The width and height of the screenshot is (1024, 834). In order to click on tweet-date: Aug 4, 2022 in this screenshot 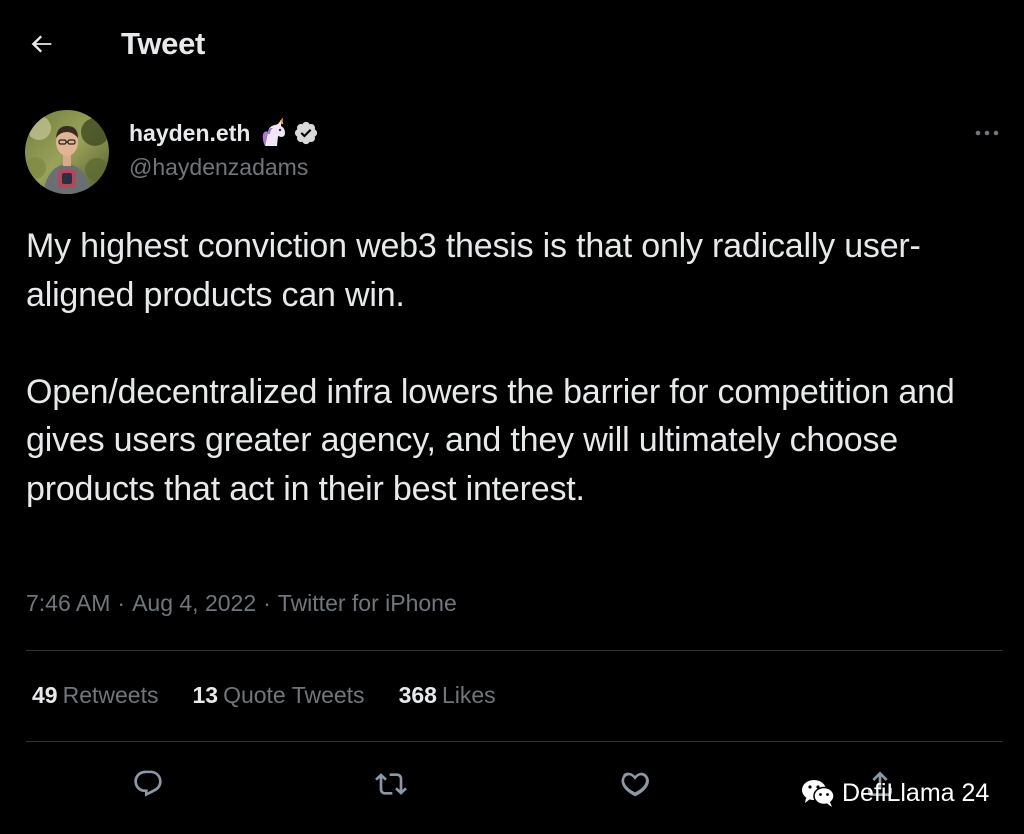, I will do `click(194, 603)`.